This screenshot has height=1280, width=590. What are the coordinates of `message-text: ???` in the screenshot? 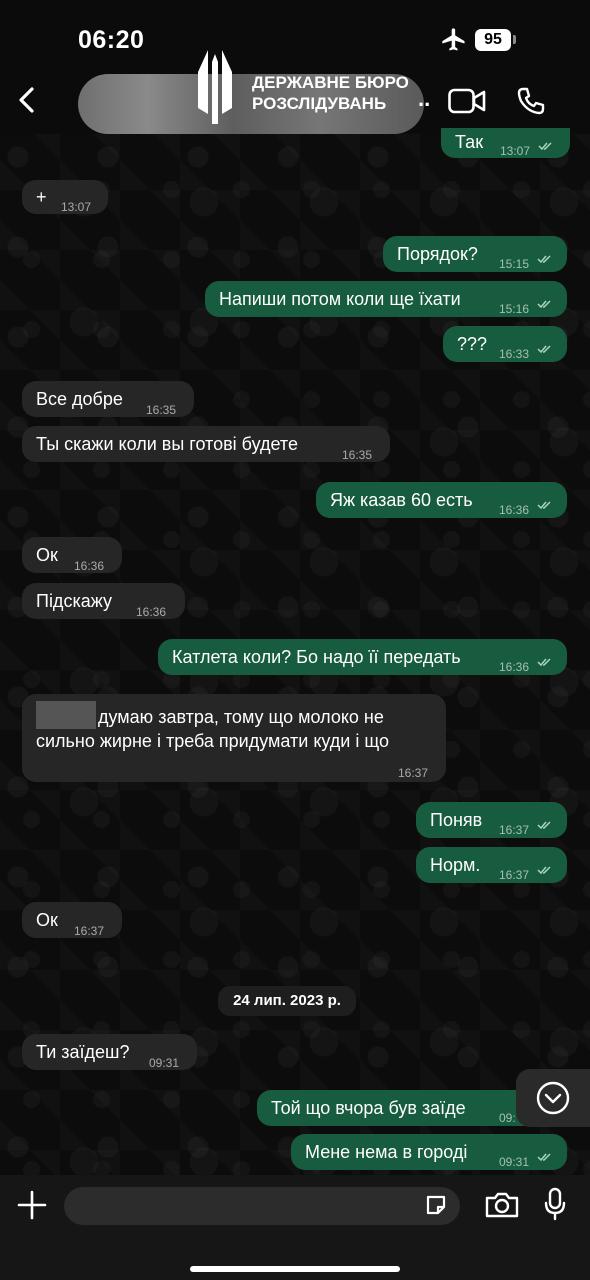 It's located at (472, 344).